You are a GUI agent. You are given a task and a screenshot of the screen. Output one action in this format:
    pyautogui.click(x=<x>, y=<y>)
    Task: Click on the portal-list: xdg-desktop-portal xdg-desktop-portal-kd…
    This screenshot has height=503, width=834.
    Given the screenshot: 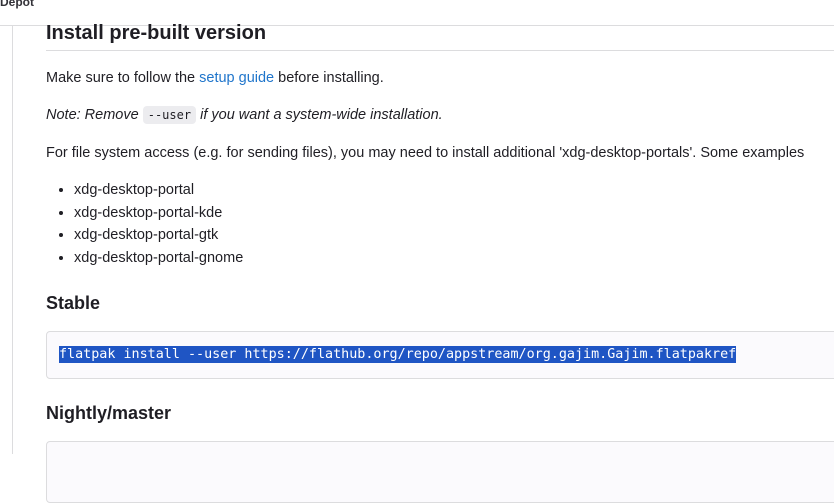 What is the action you would take?
    pyautogui.click(x=144, y=224)
    